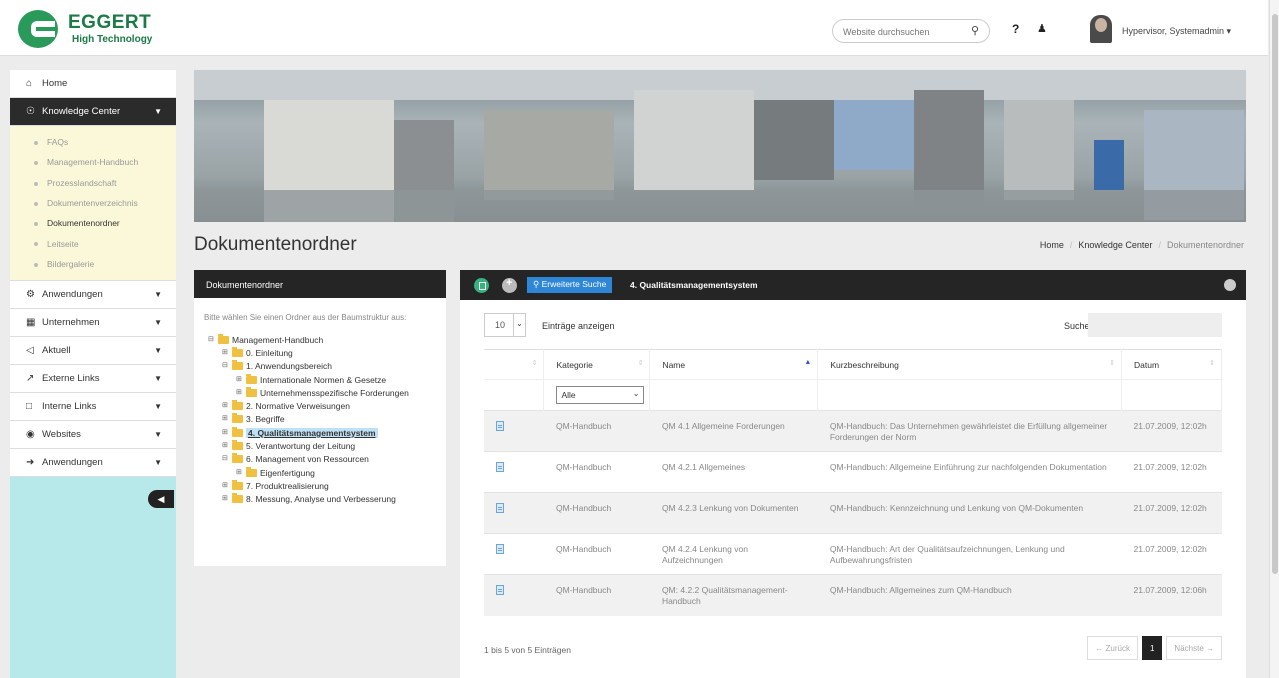  Describe the element at coordinates (93, 323) in the screenshot. I see `sidebar-item-unternehmen: ▦ Unternehmen ▼` at that location.